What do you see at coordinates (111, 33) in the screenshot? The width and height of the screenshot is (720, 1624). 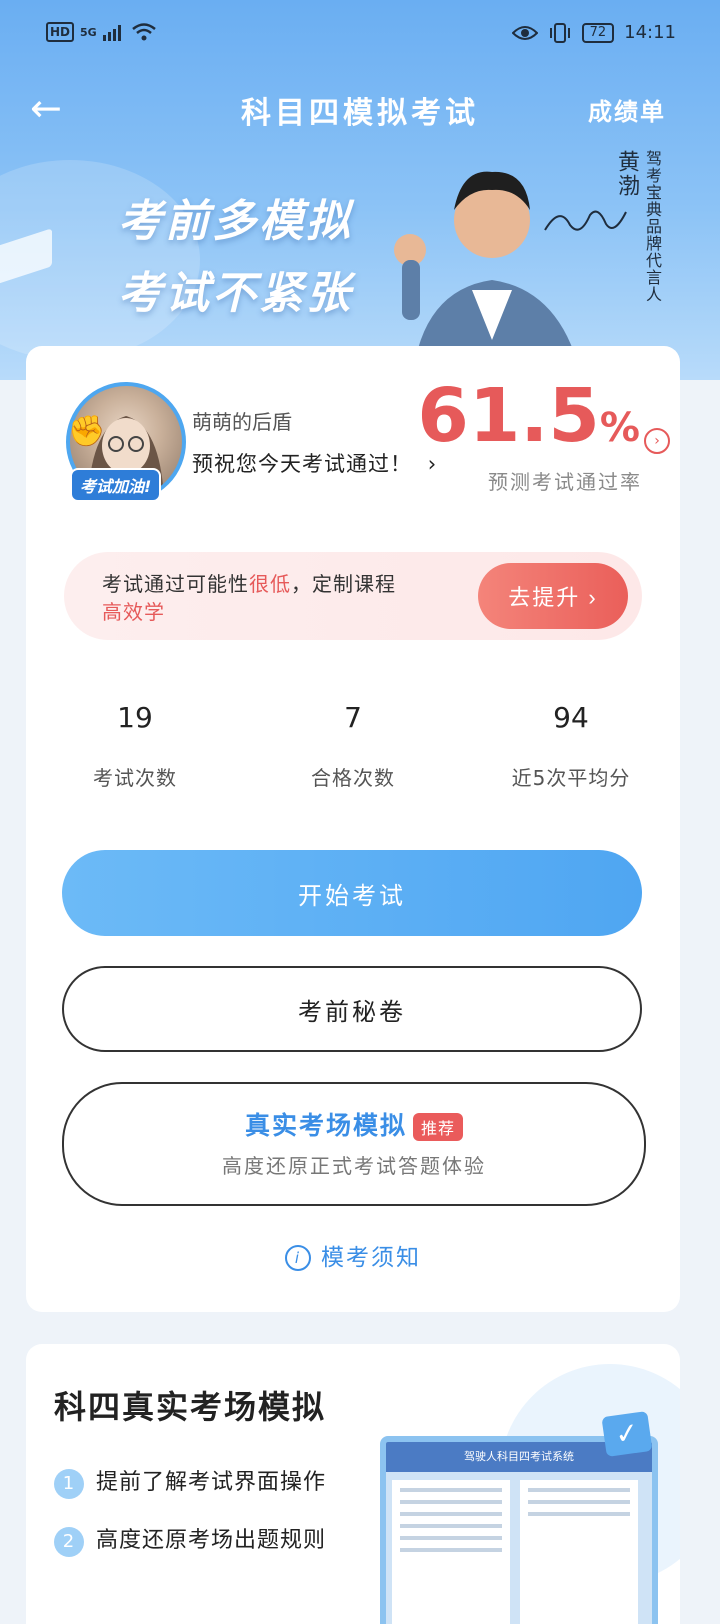 I see `signal-icon` at bounding box center [111, 33].